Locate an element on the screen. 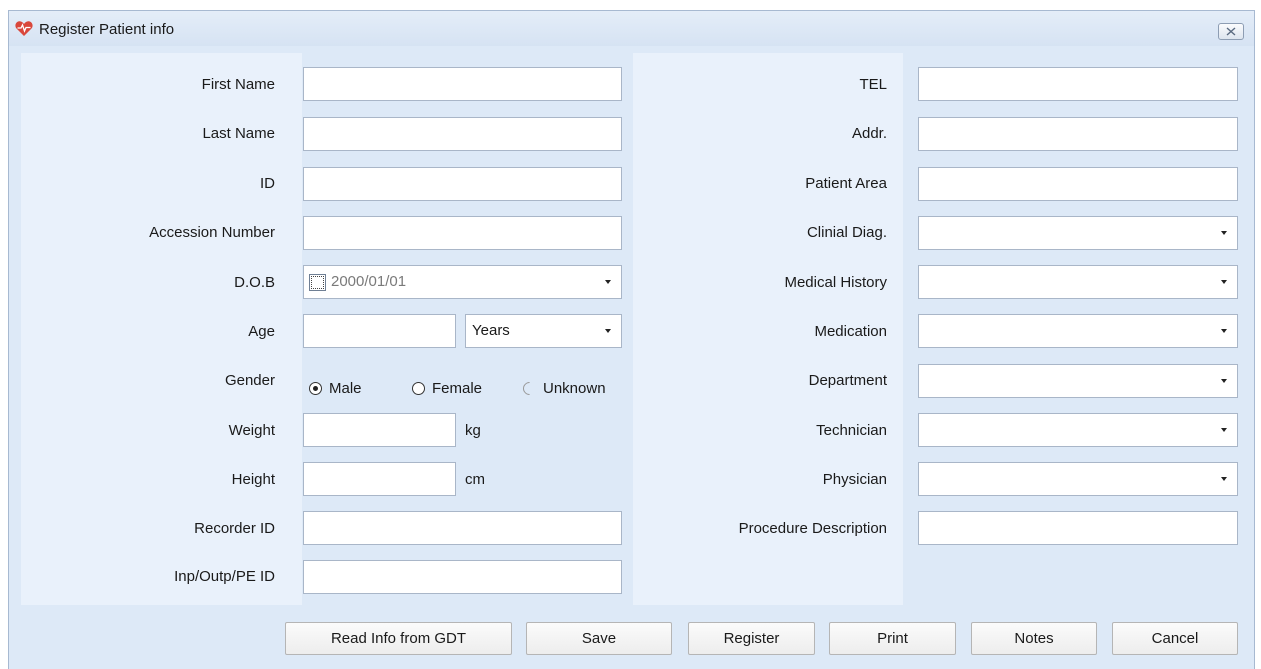 The height and width of the screenshot is (669, 1261). dob-value: 2000/01/01 is located at coordinates (369, 281).